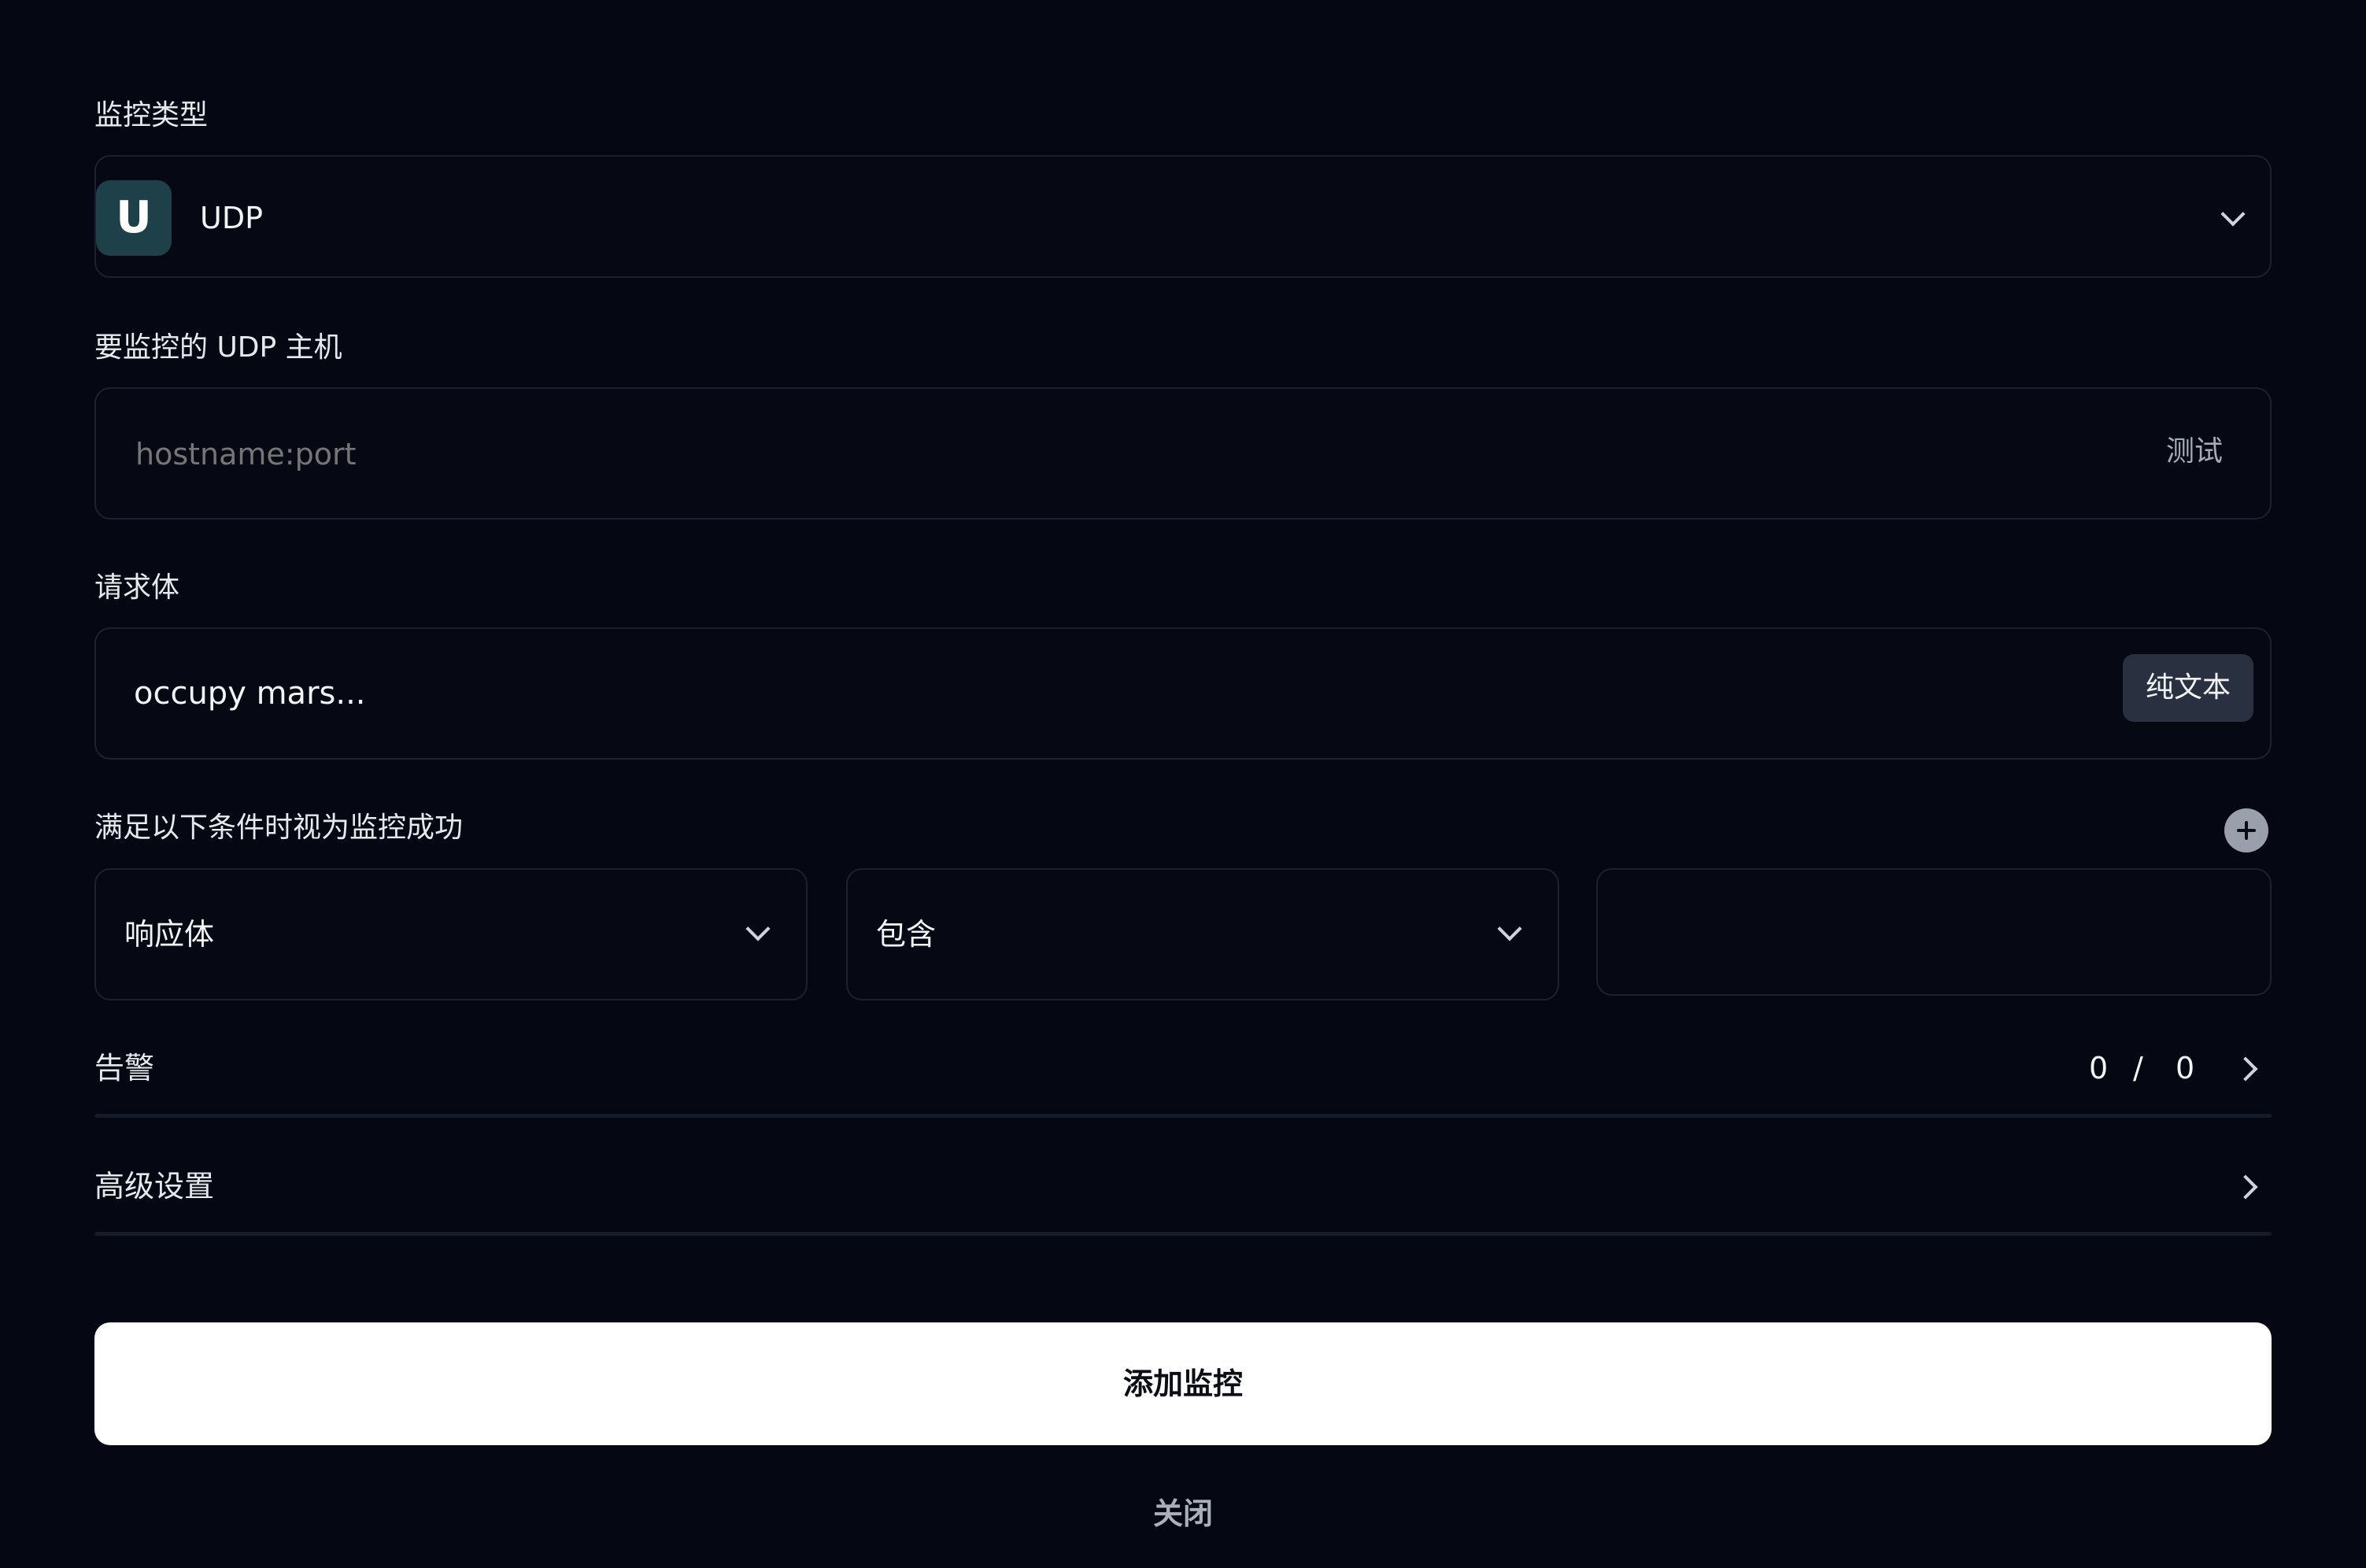 Image resolution: width=2366 pixels, height=1568 pixels. What do you see at coordinates (232, 218) in the screenshot?
I see `monitor-type-value: UDP` at bounding box center [232, 218].